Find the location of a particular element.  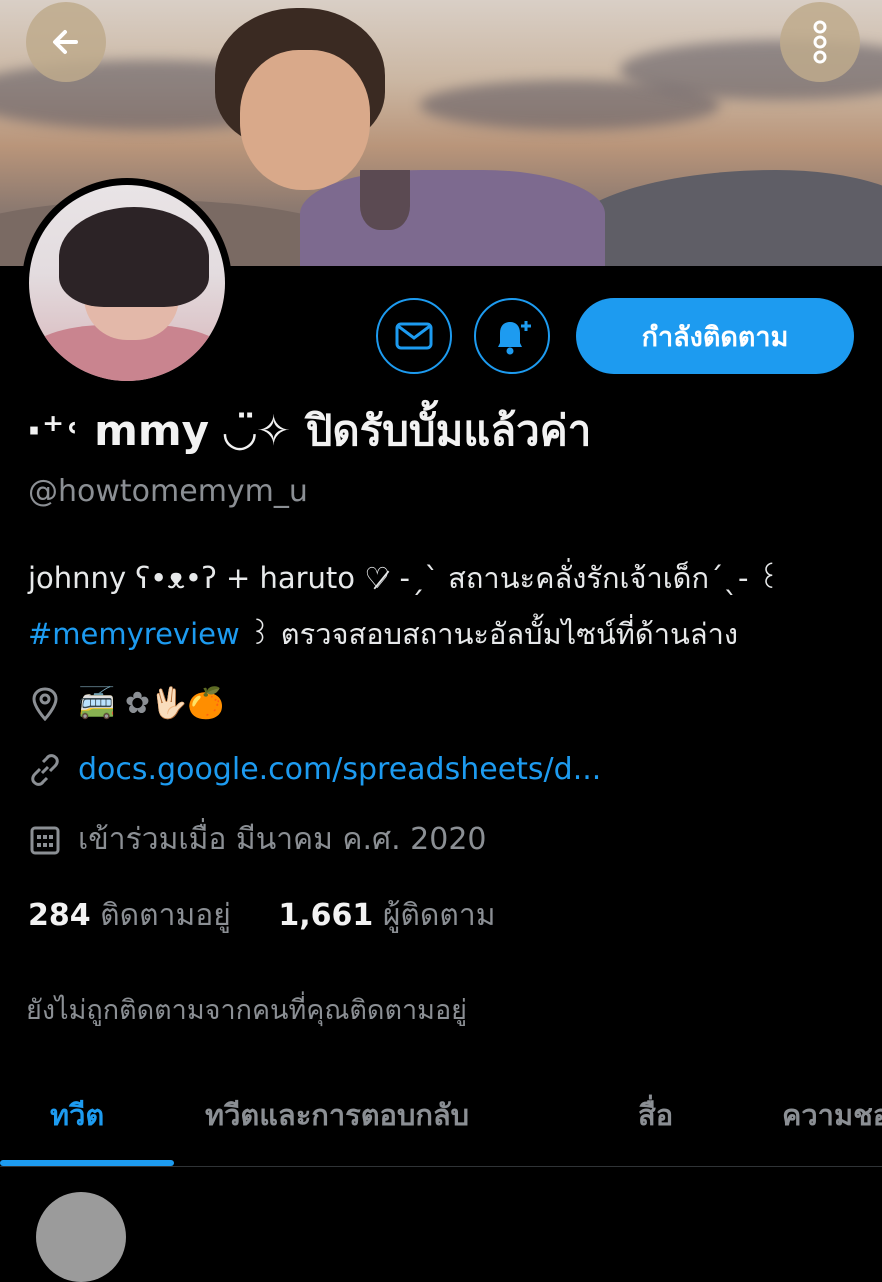

message-button is located at coordinates (414, 336).